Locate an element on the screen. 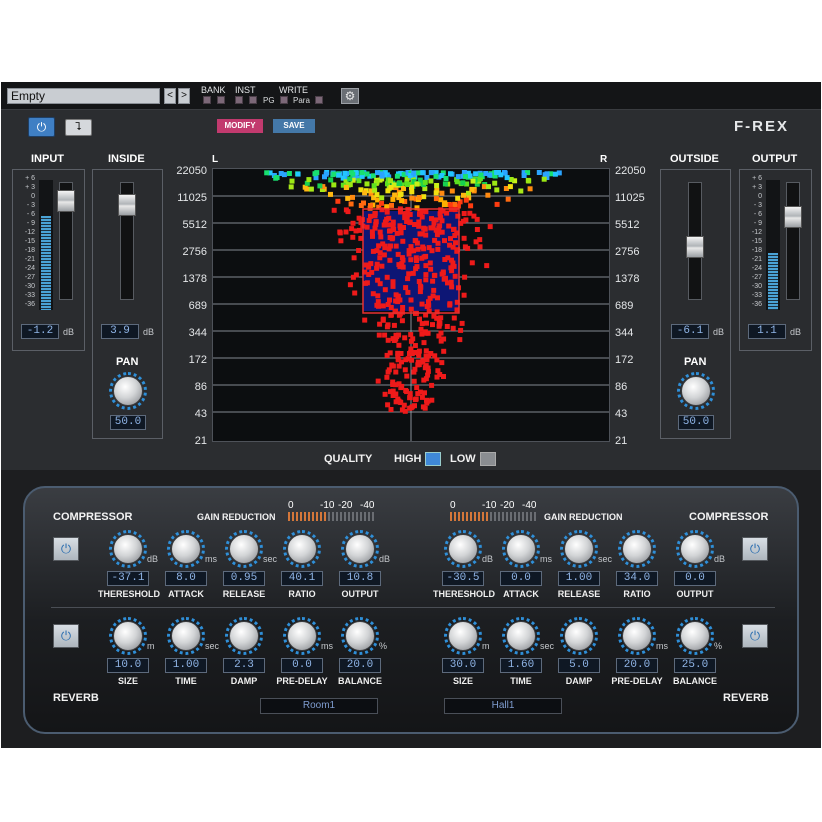 The height and width of the screenshot is (822, 822). reverb-value: 1.00 is located at coordinates (186, 665).